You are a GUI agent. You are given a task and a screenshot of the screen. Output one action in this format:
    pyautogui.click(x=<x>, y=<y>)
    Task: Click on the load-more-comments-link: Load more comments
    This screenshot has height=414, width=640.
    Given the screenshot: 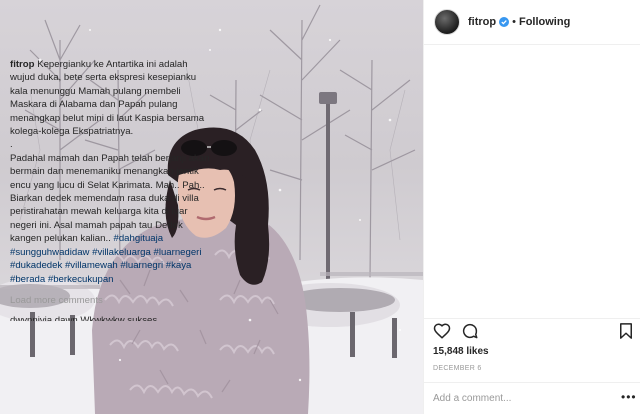 What is the action you would take?
    pyautogui.click(x=110, y=300)
    